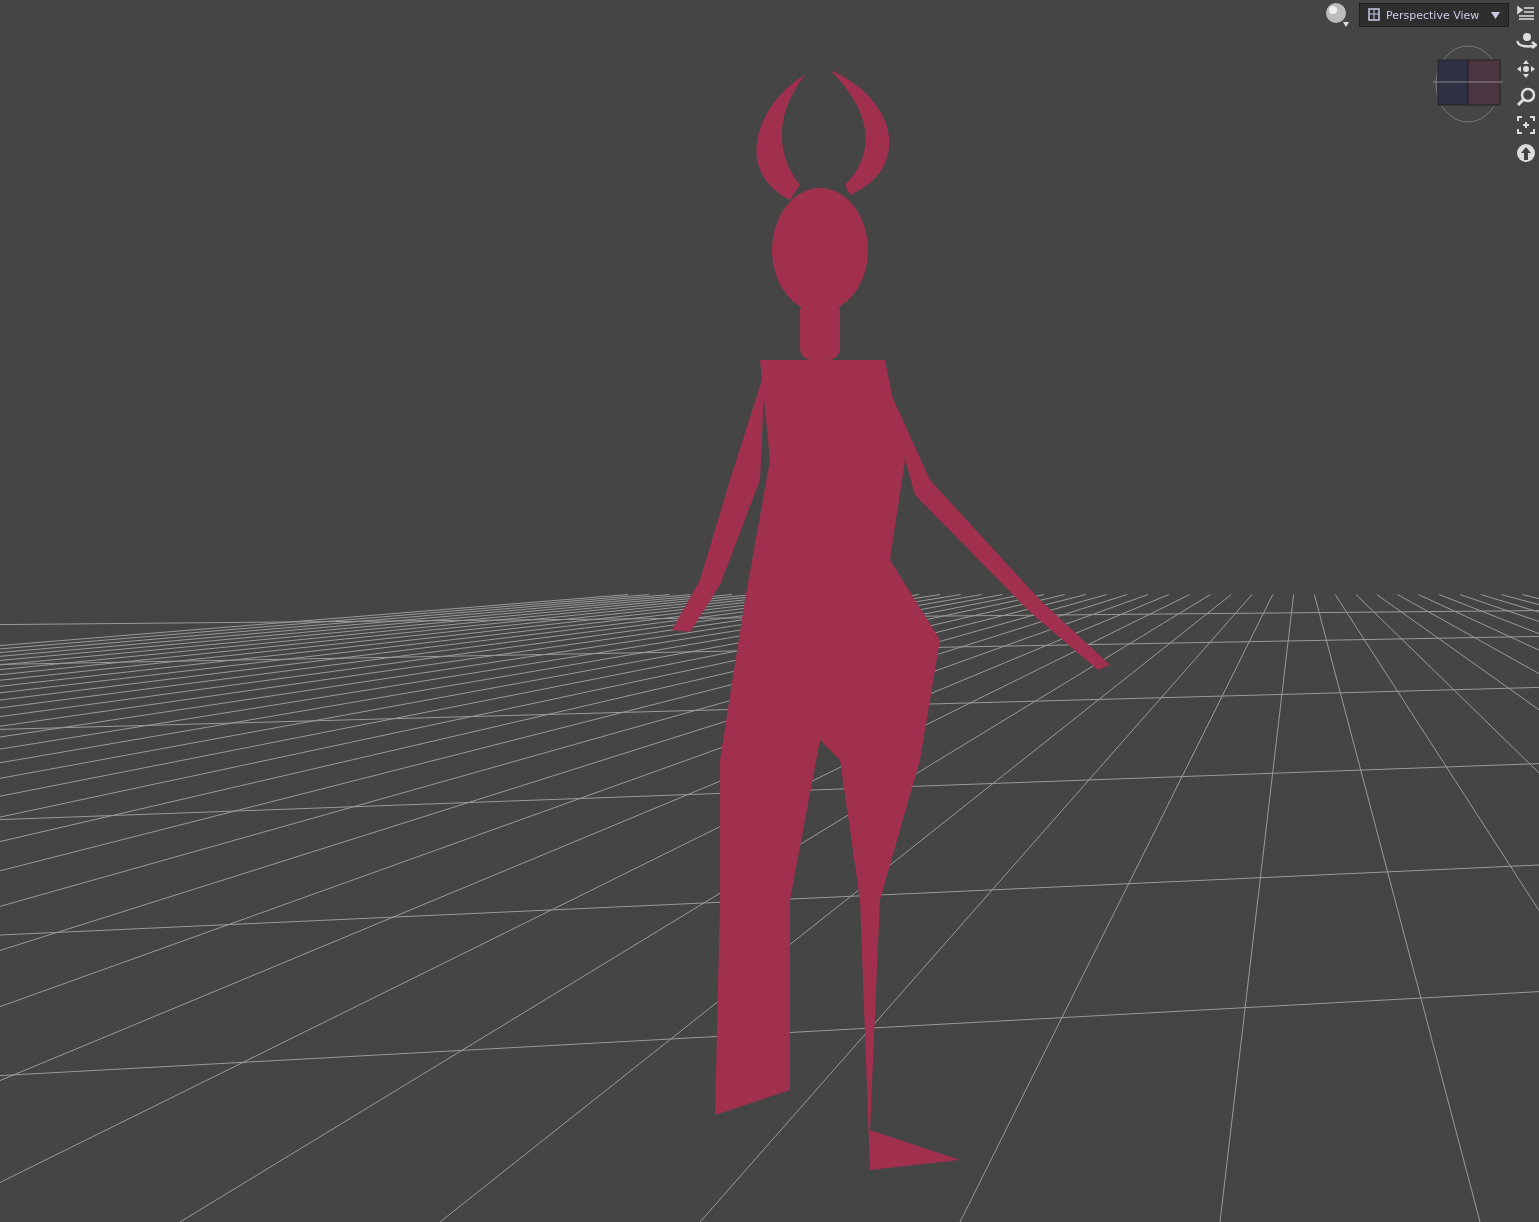 The width and height of the screenshot is (1539, 1222). What do you see at coordinates (1526, 97) in the screenshot?
I see `zoom-icon` at bounding box center [1526, 97].